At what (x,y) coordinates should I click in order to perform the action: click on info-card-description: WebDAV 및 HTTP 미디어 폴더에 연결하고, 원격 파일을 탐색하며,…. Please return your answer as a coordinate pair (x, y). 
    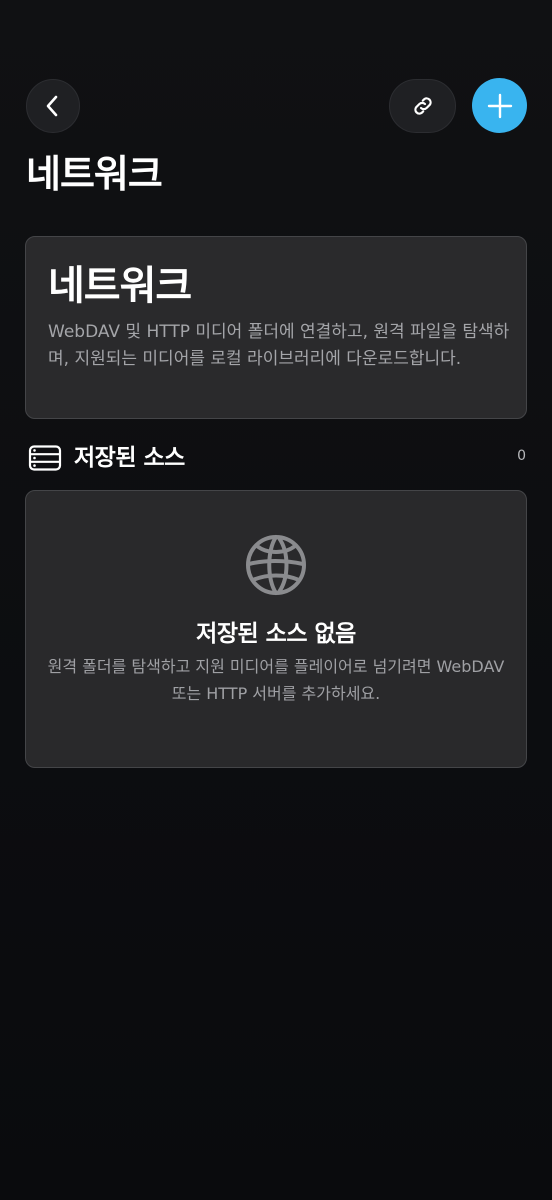
    Looking at the image, I should click on (279, 345).